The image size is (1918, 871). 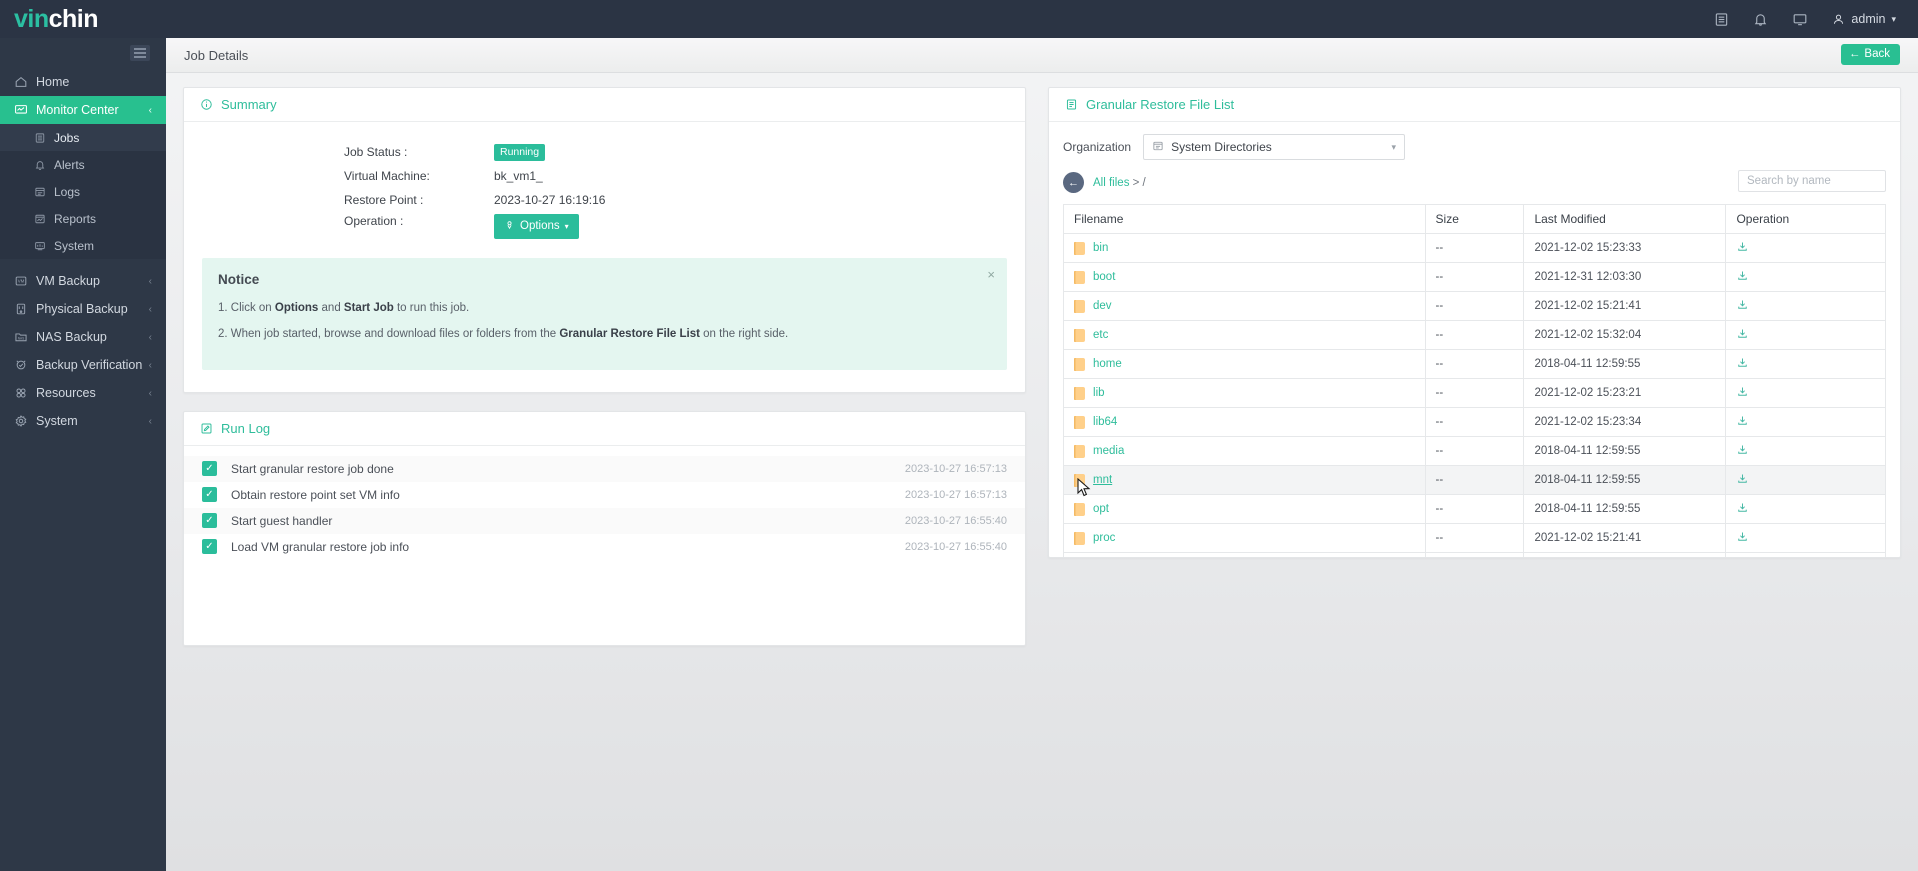 What do you see at coordinates (1101, 509) in the screenshot?
I see `file-name-link: opt` at bounding box center [1101, 509].